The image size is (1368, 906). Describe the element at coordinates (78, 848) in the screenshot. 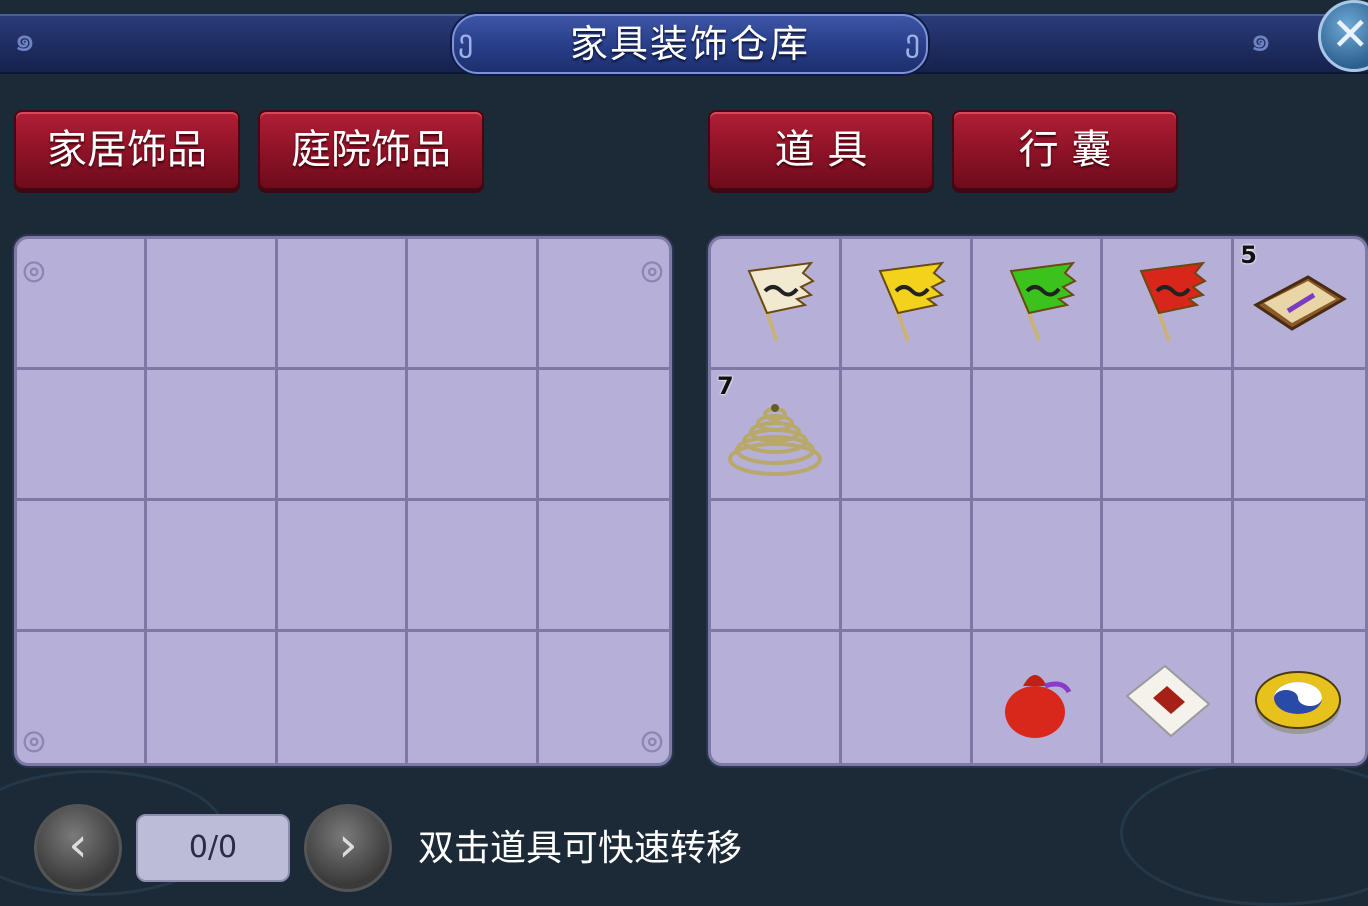

I see `prev-page-button: ‹` at that location.